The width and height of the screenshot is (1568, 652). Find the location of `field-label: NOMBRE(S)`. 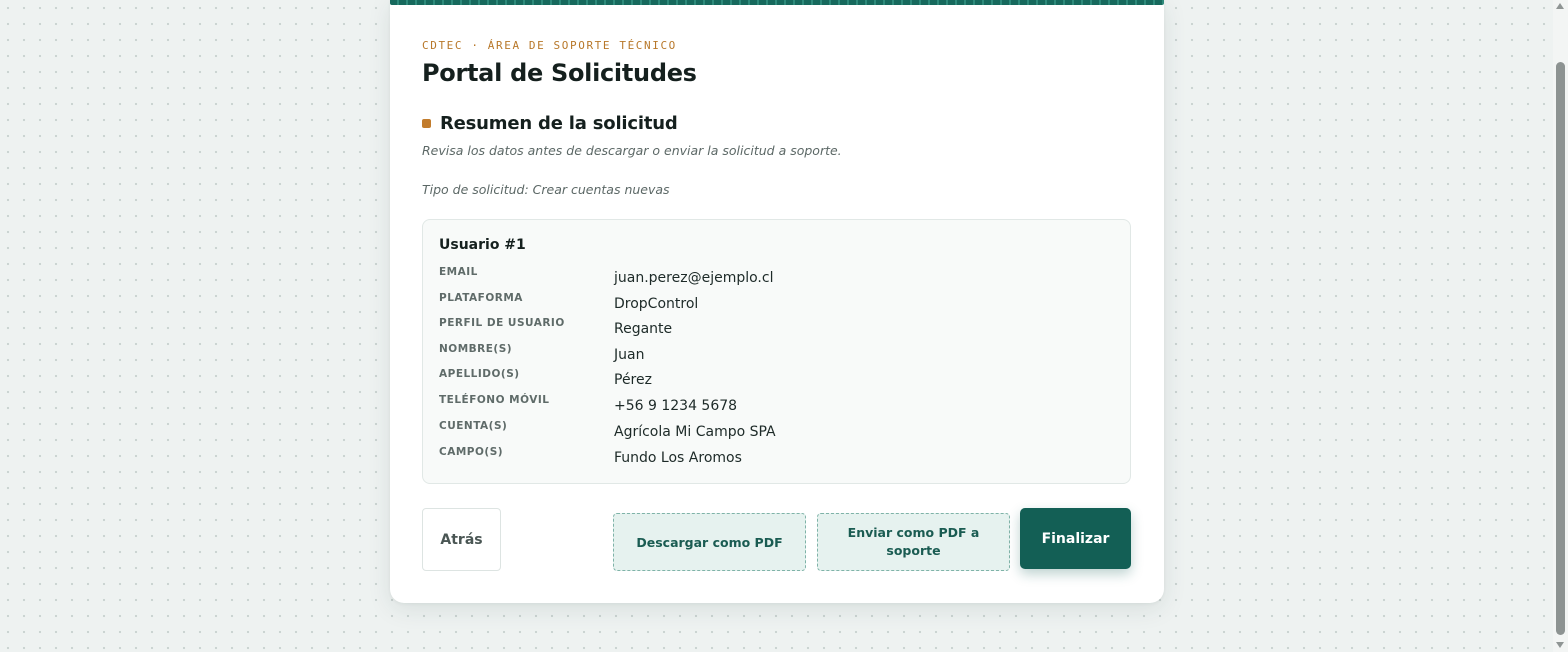

field-label: NOMBRE(S) is located at coordinates (476, 349).